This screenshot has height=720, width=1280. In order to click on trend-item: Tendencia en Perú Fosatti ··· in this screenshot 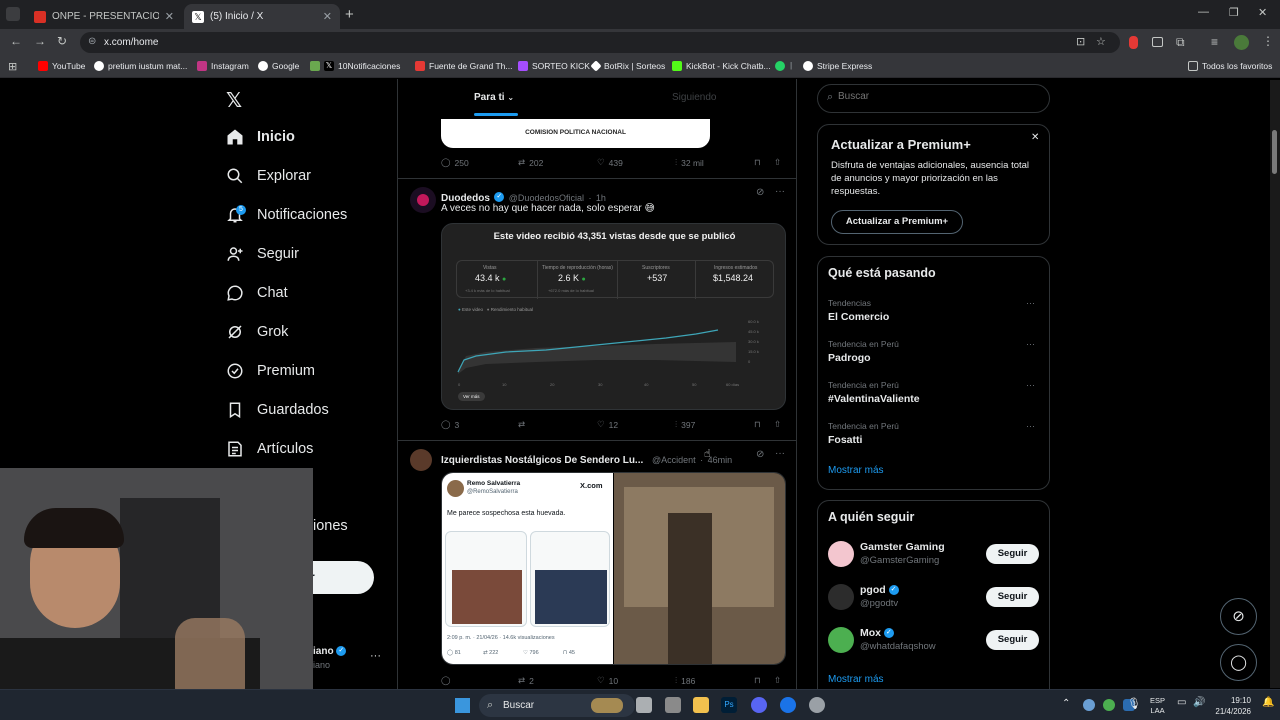, I will do `click(934, 433)`.